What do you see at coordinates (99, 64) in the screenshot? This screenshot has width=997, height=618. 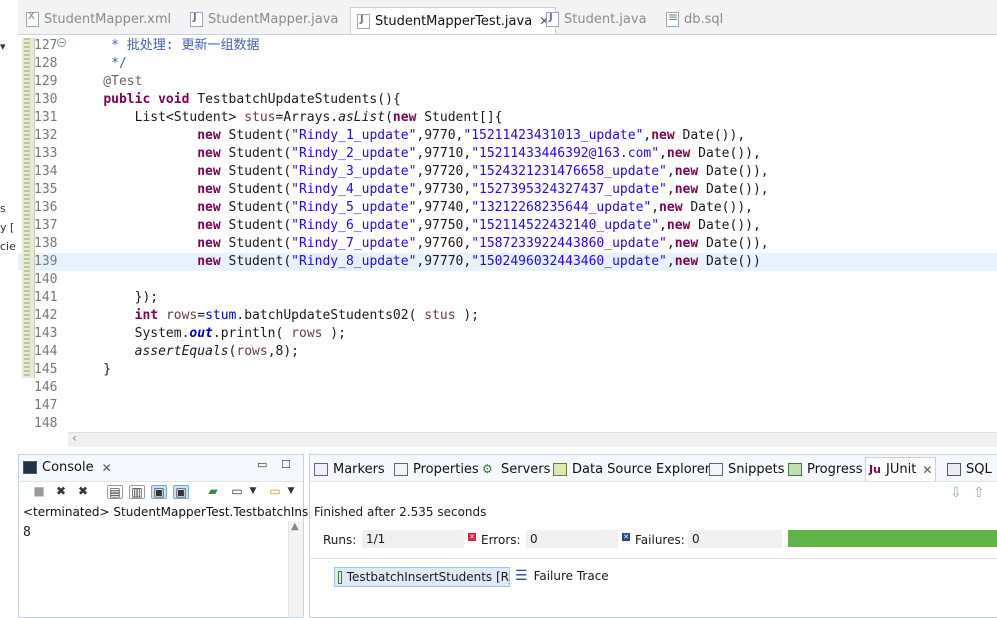 I see `code-text: */` at bounding box center [99, 64].